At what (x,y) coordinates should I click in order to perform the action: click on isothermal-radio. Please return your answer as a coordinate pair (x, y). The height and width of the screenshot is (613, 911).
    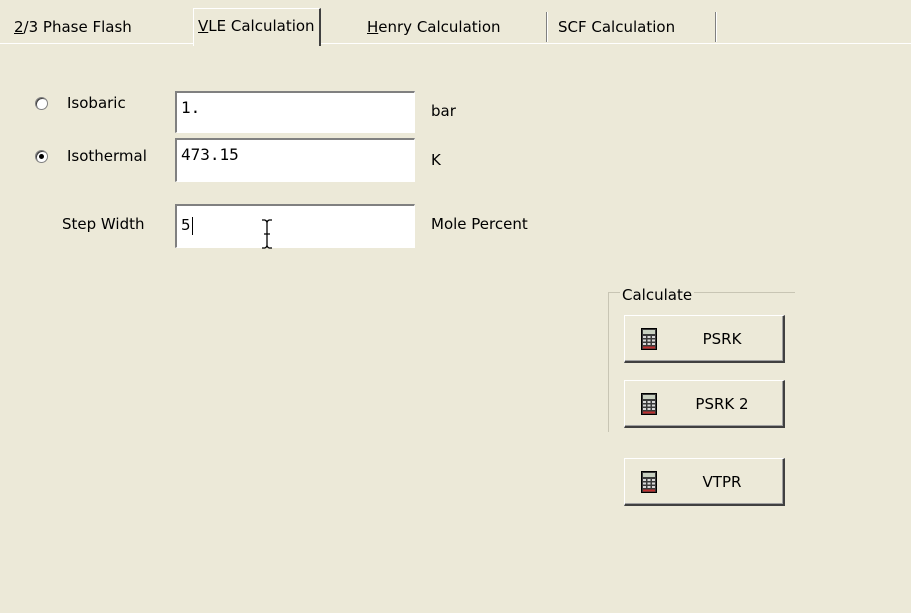
    Looking at the image, I should click on (41, 156).